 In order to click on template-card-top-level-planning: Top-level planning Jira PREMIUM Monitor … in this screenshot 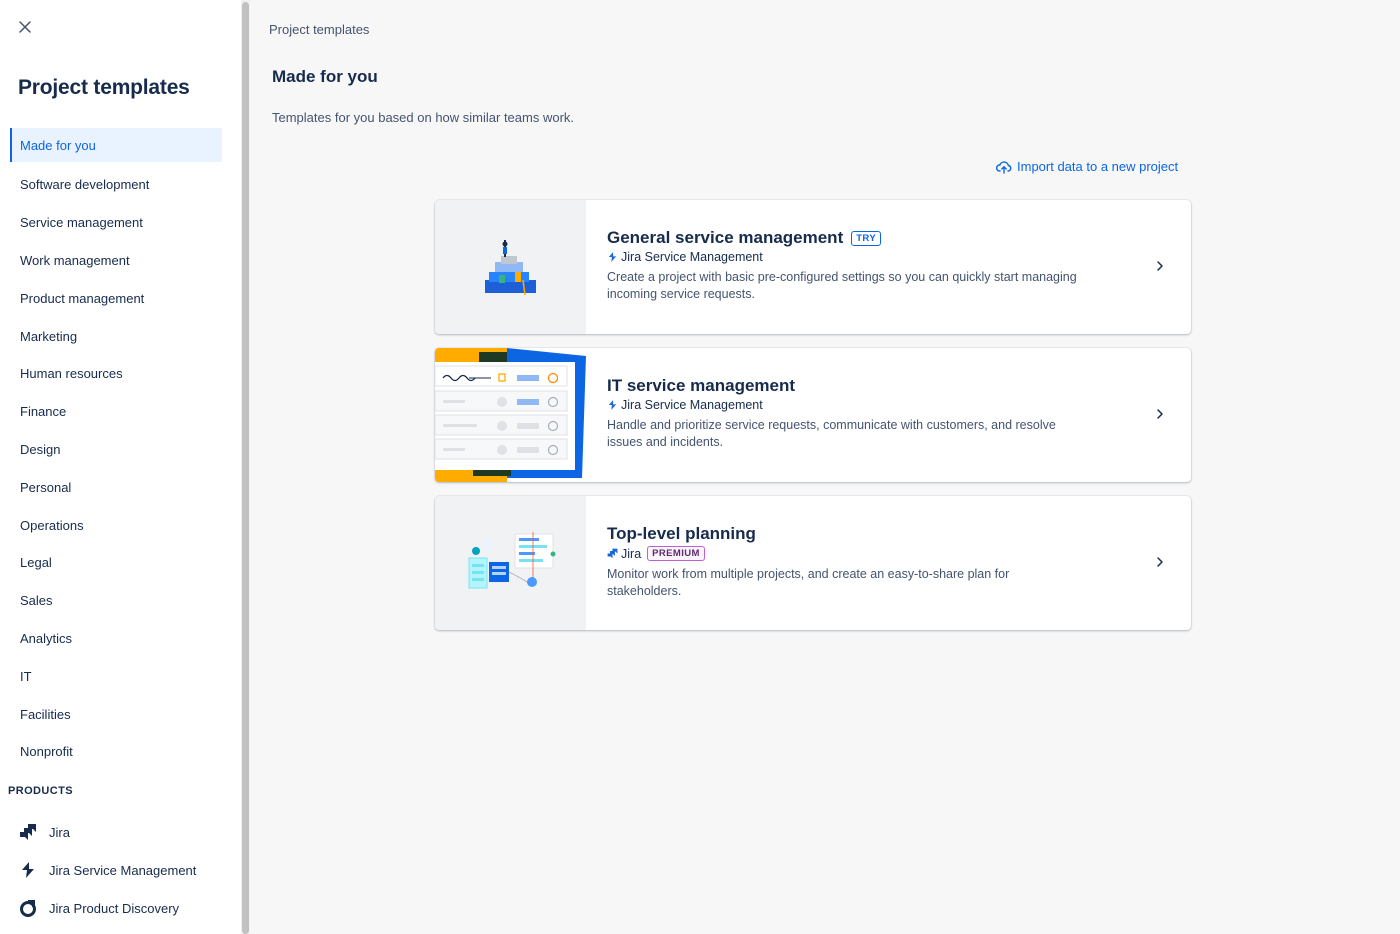, I will do `click(813, 563)`.